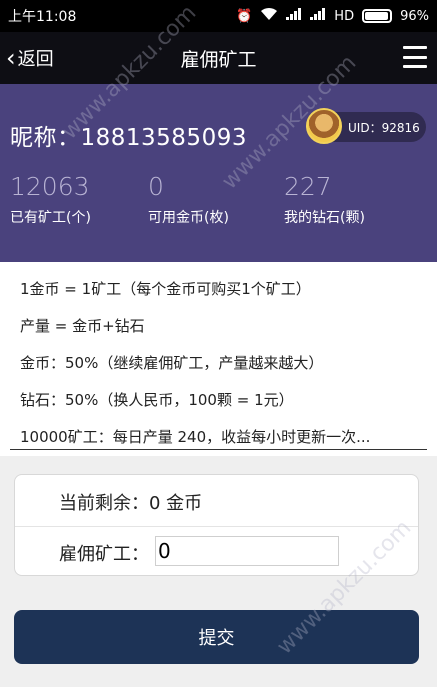 This screenshot has width=437, height=687. I want to click on back-button: ‹ 返回, so click(30, 58).